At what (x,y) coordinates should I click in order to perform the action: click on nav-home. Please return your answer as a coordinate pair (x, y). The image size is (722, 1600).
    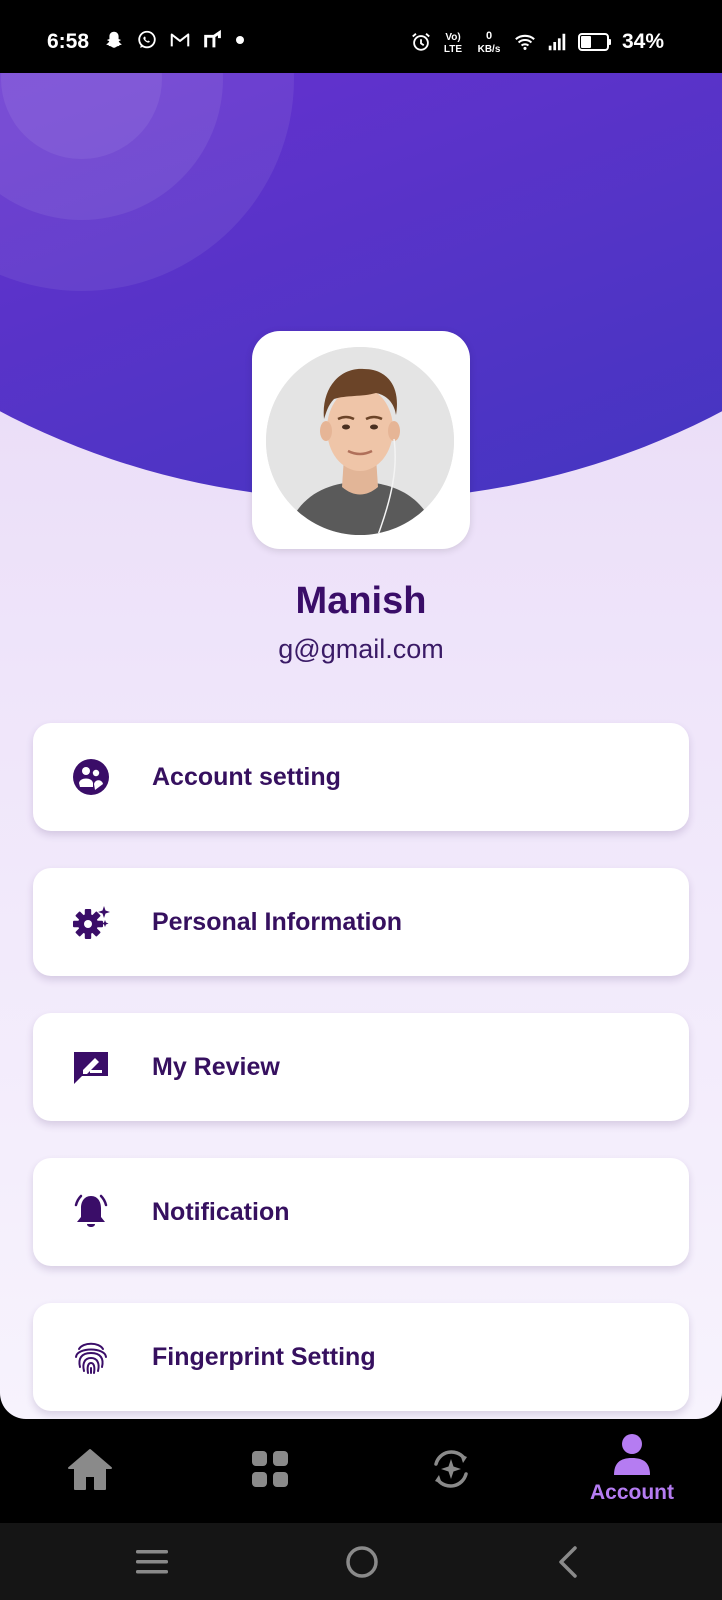
    Looking at the image, I should click on (90, 1471).